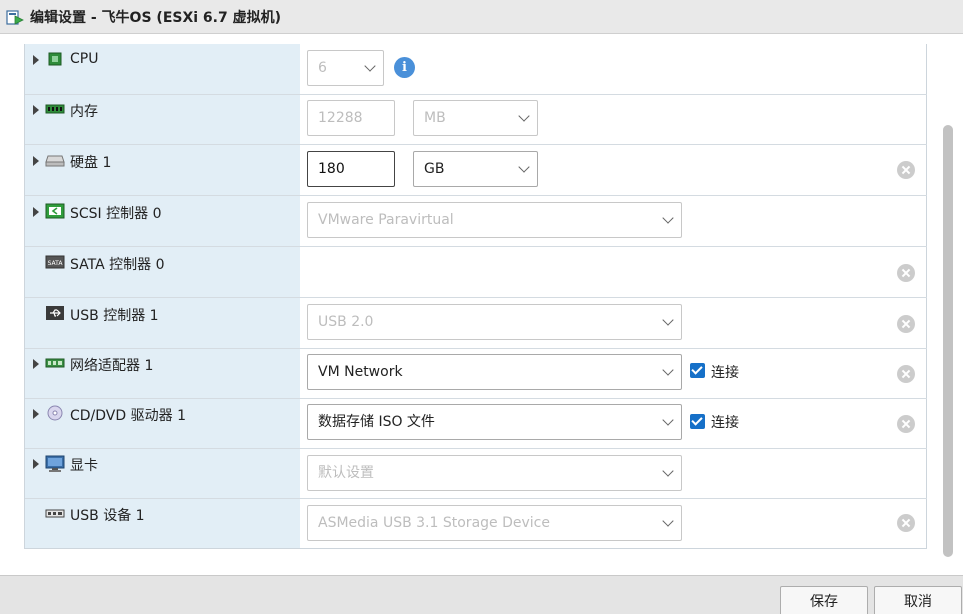 Image resolution: width=963 pixels, height=614 pixels. Describe the element at coordinates (351, 169) in the screenshot. I see `disk-size-input: 180` at that location.